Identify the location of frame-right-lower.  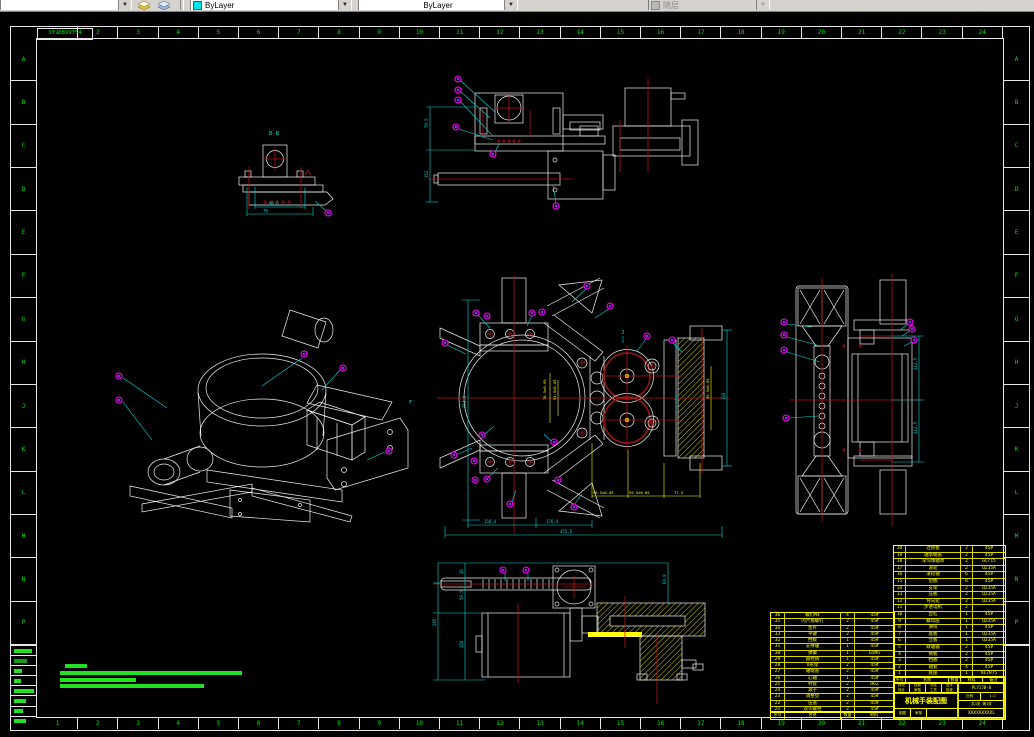
(1016, 682).